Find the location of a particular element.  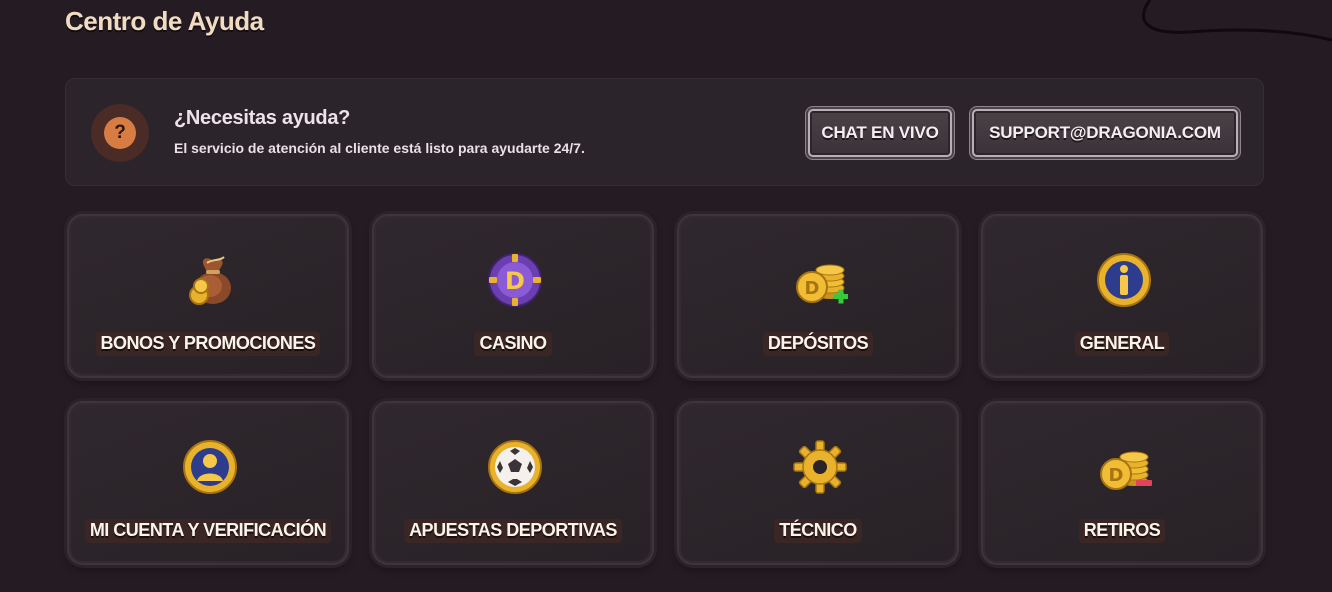

soccer-ball-icon is located at coordinates (515, 467).